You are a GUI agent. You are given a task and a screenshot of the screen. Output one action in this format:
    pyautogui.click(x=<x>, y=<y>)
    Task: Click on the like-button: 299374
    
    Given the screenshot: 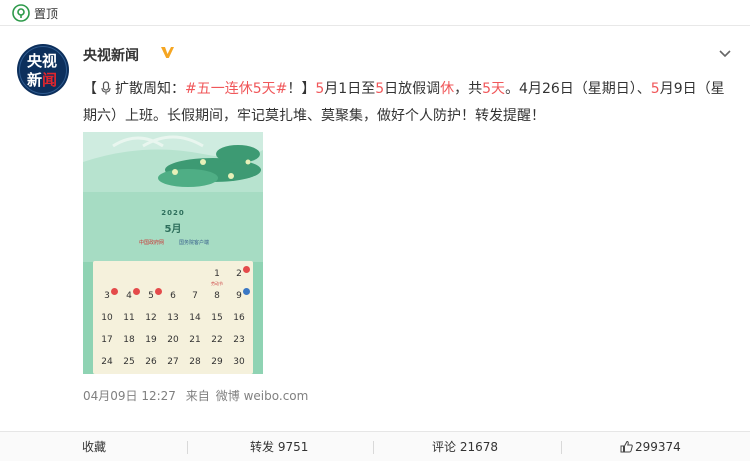 What is the action you would take?
    pyautogui.click(x=650, y=446)
    